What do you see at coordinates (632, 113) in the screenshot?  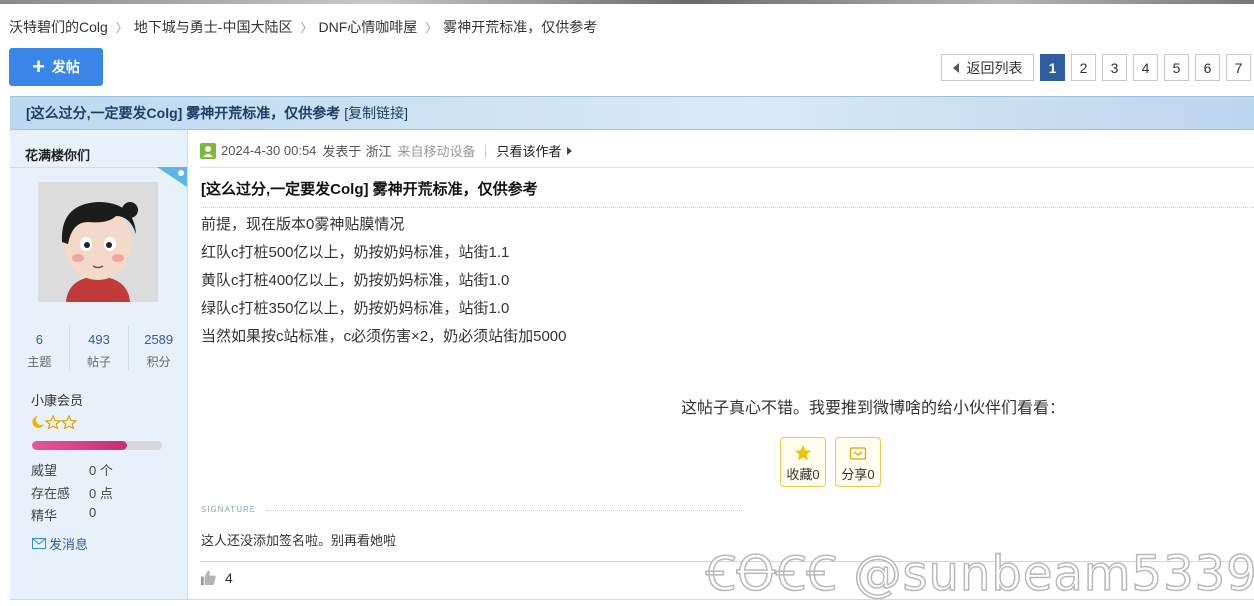 I see `thread-title-bar: [这么过分,一定要发Colg] 雾神开荒标准，仅供参考 [复制链接]` at bounding box center [632, 113].